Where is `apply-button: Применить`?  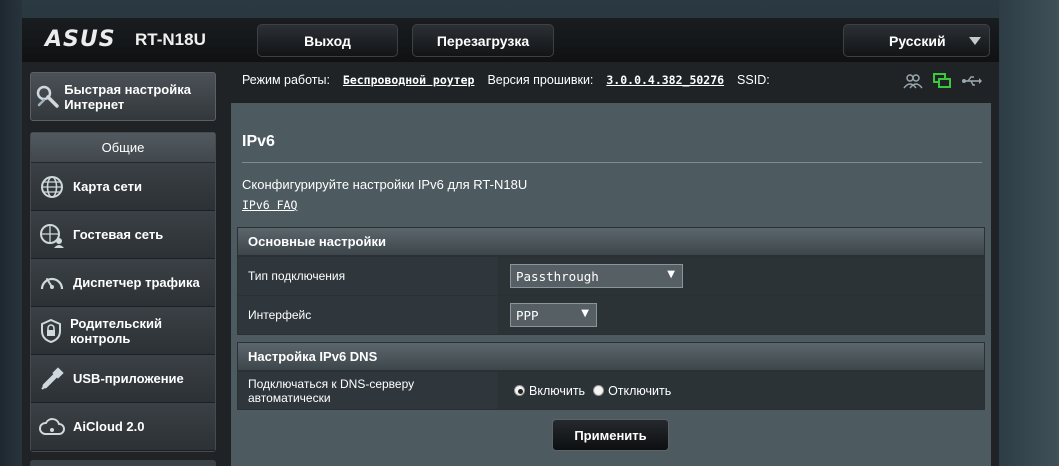 apply-button: Применить is located at coordinates (610, 435).